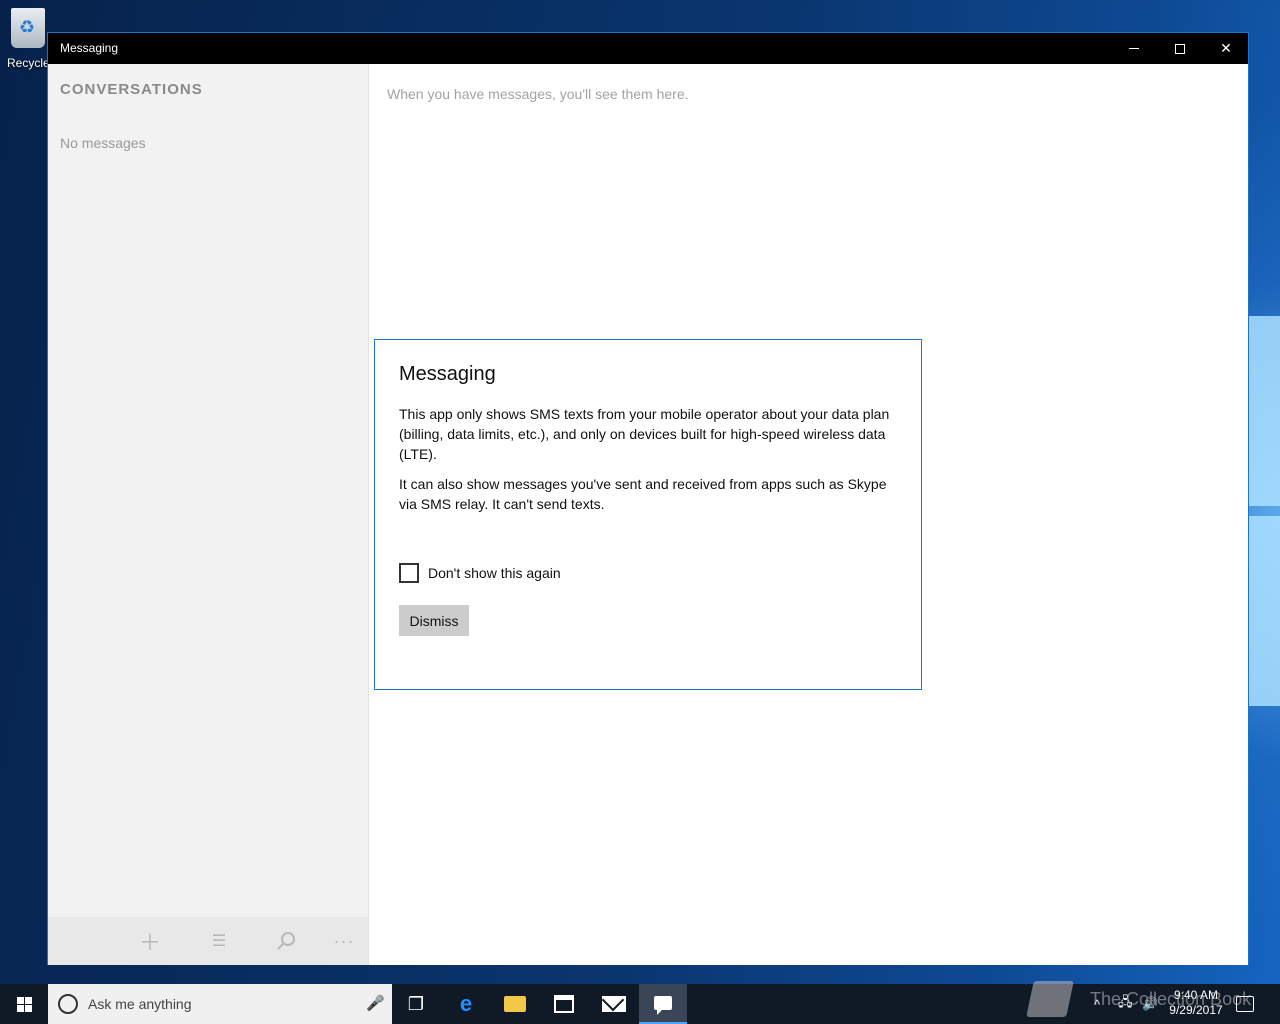 This screenshot has width=1280, height=1024. I want to click on maximize-button, so click(1180, 48).